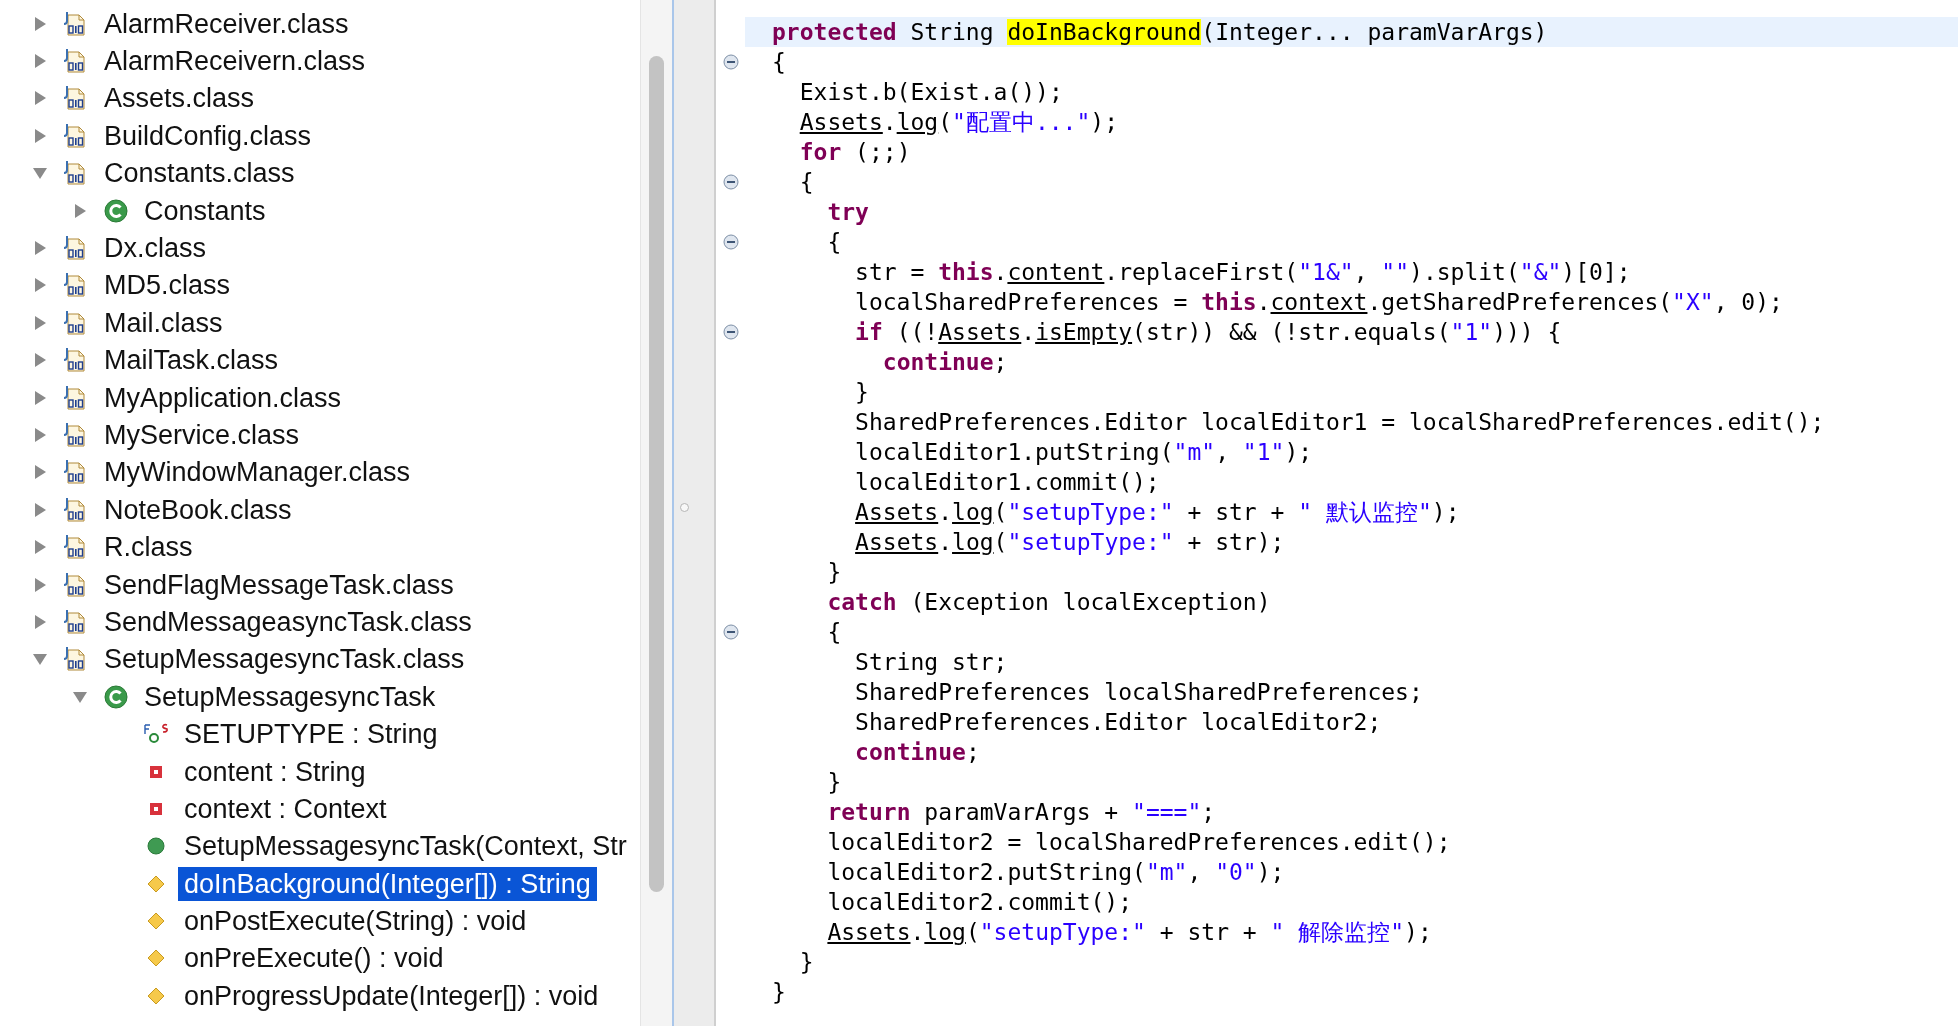 The width and height of the screenshot is (1958, 1026). What do you see at coordinates (290, 696) in the screenshot?
I see `tree-item: SetupMessagesyncTask` at bounding box center [290, 696].